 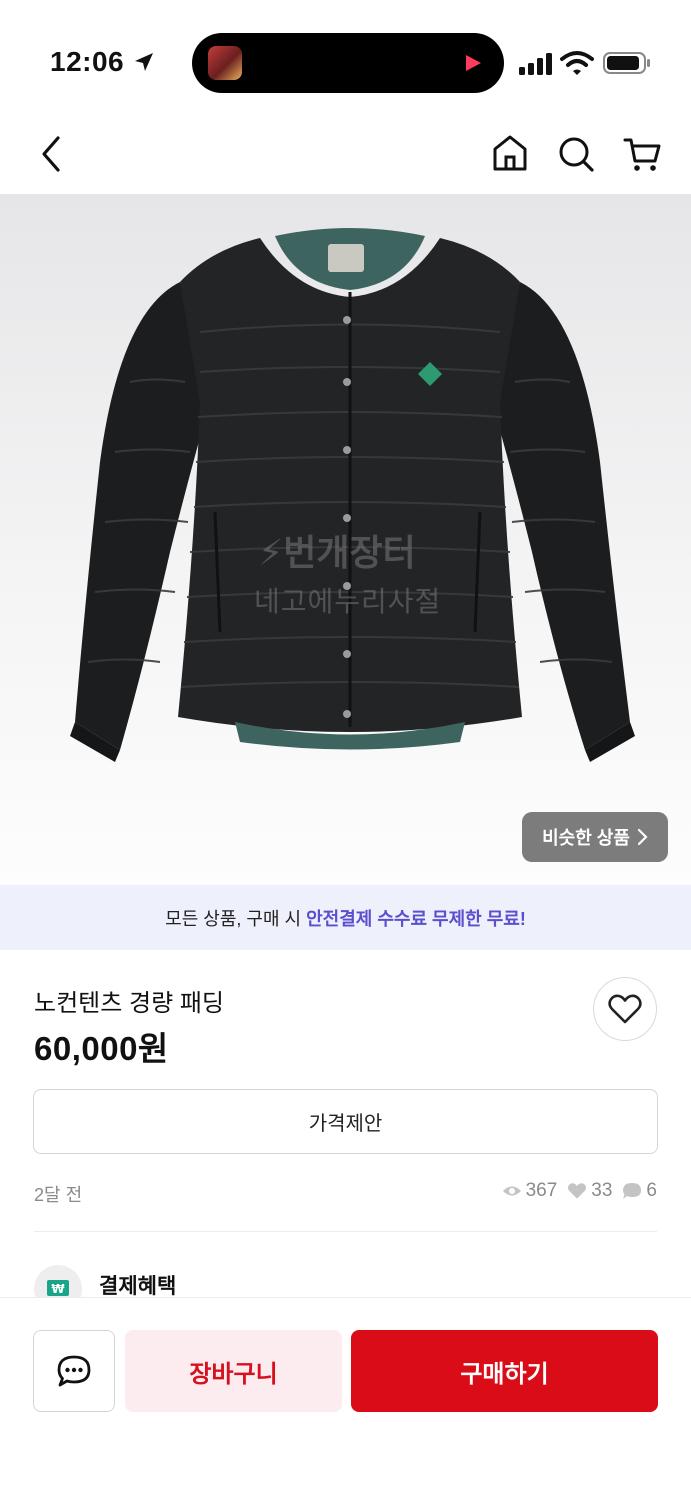 I want to click on chat-count: 6, so click(x=639, y=1191).